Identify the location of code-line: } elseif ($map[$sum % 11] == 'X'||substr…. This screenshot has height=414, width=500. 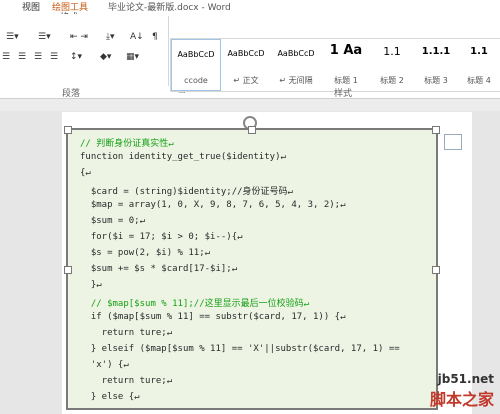
(240, 349).